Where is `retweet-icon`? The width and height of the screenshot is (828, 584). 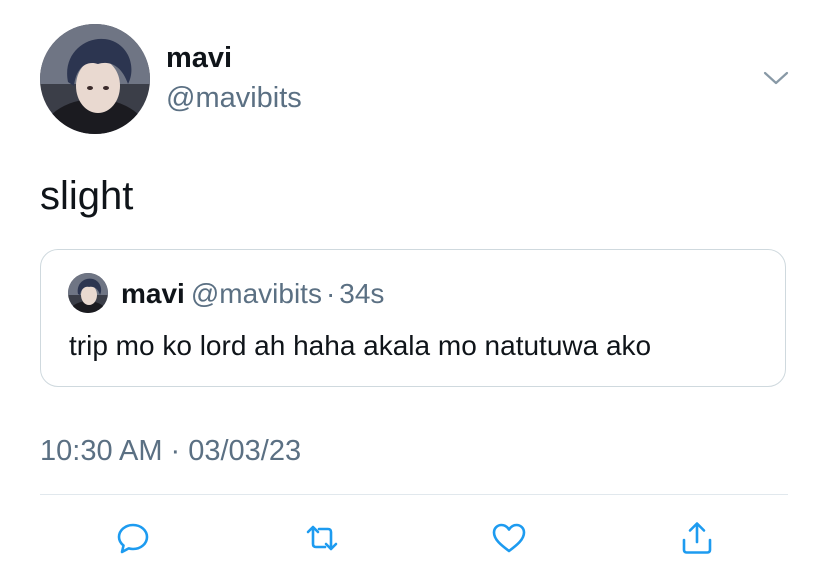
retweet-icon is located at coordinates (322, 538).